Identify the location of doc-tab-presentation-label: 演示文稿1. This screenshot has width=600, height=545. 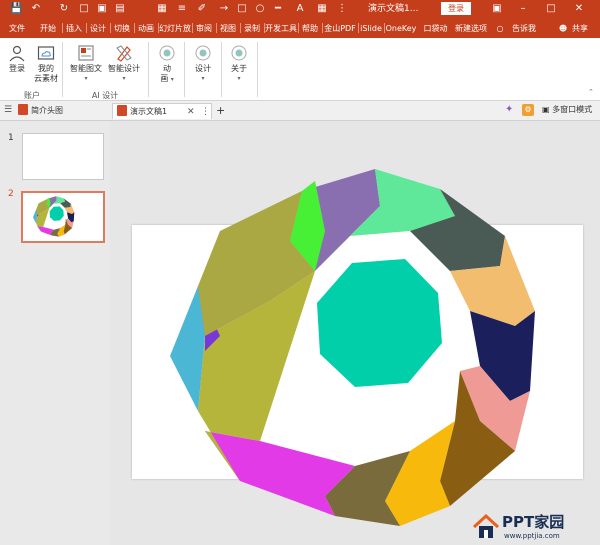
(149, 111).